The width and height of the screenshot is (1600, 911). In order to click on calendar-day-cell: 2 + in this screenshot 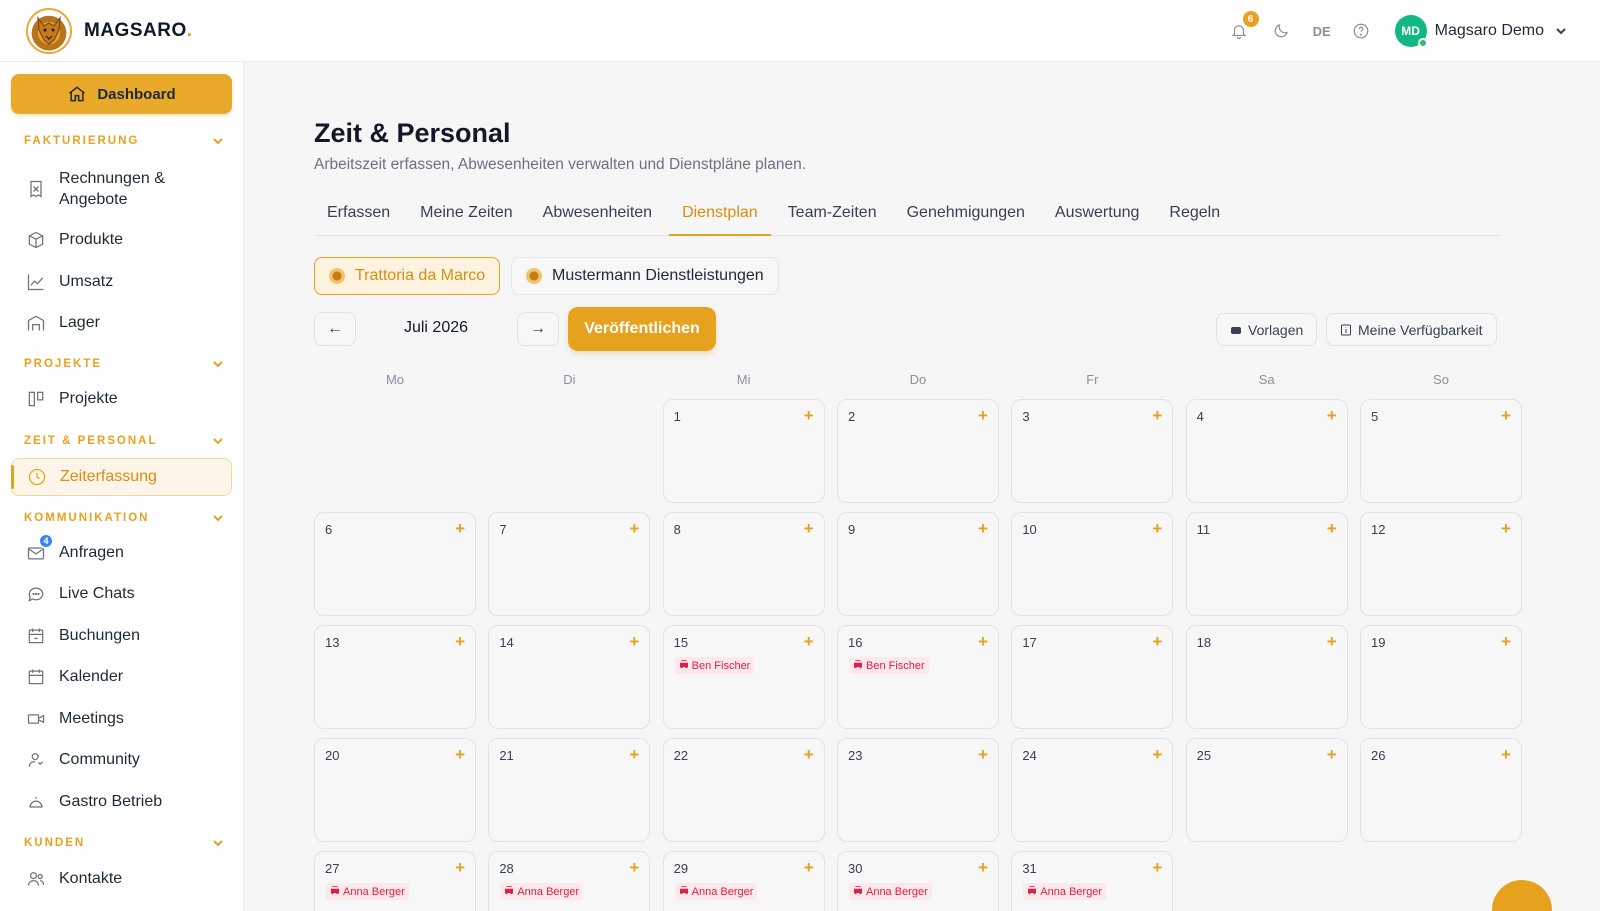, I will do `click(917, 451)`.